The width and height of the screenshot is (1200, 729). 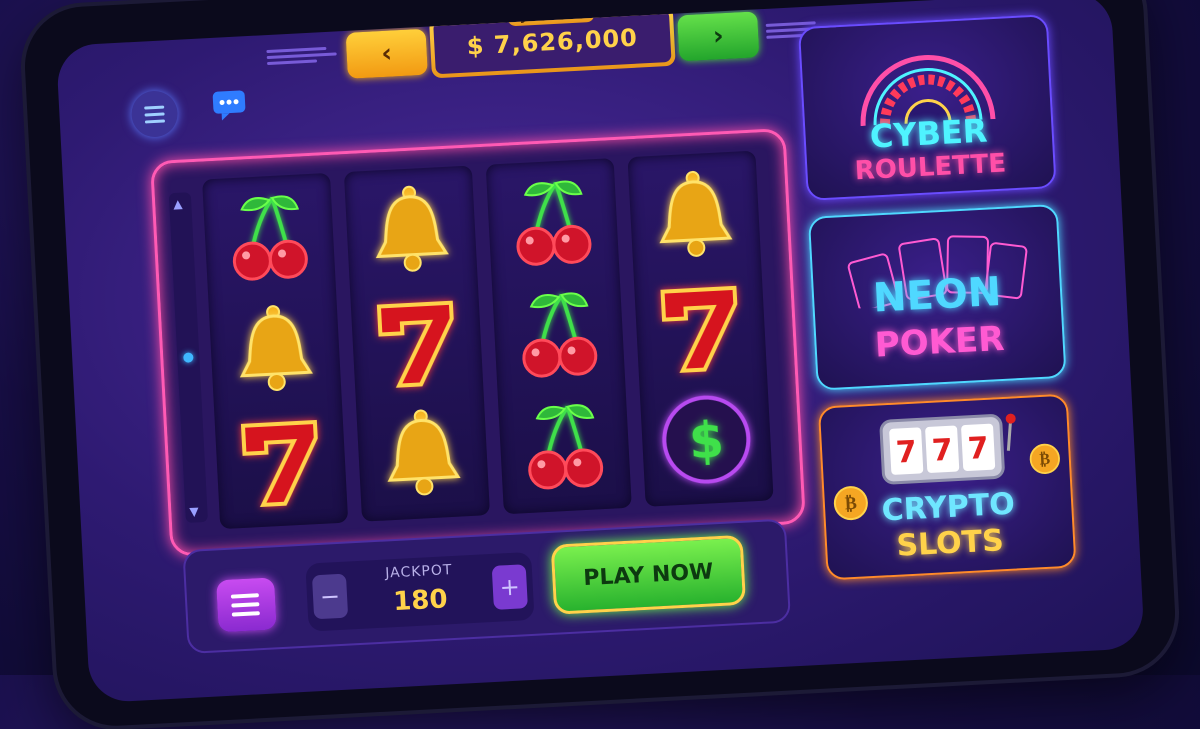 I want to click on list-icon, so click(x=244, y=596).